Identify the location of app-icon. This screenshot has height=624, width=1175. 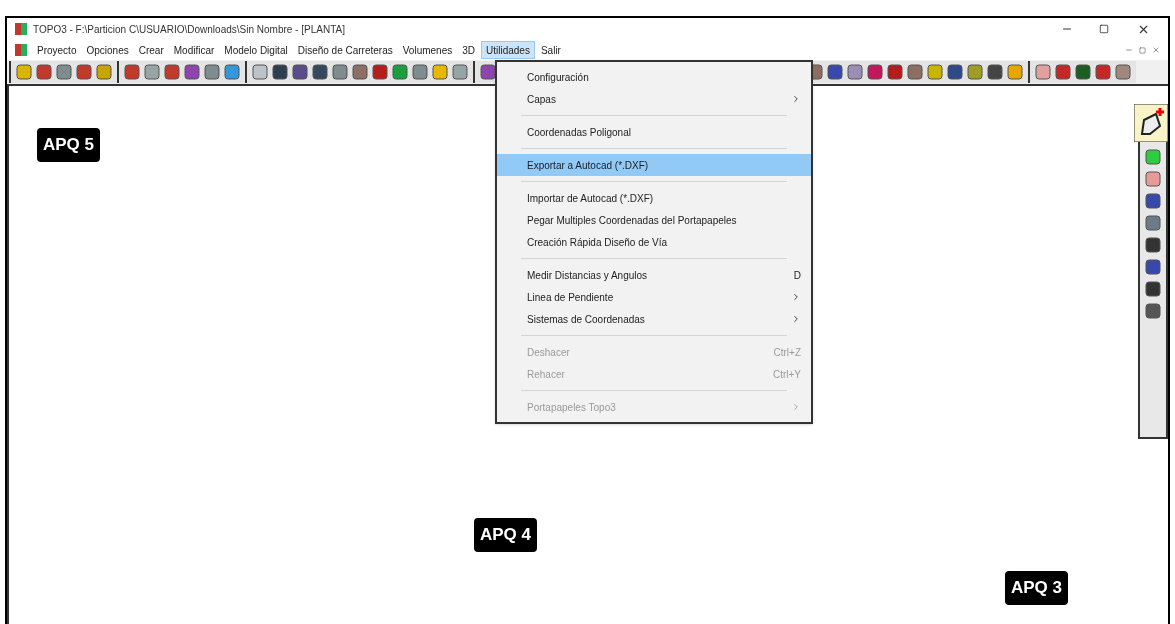
(21, 29).